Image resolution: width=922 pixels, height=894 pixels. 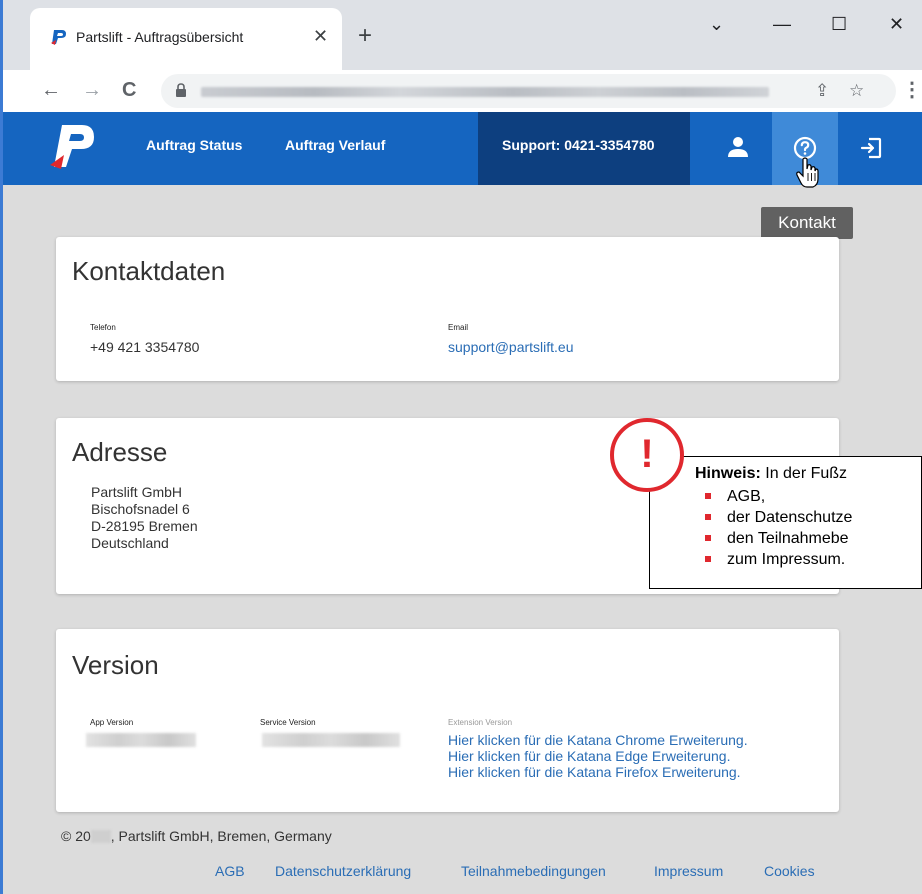 I want to click on hint-body: In der Fußz, so click(x=804, y=473).